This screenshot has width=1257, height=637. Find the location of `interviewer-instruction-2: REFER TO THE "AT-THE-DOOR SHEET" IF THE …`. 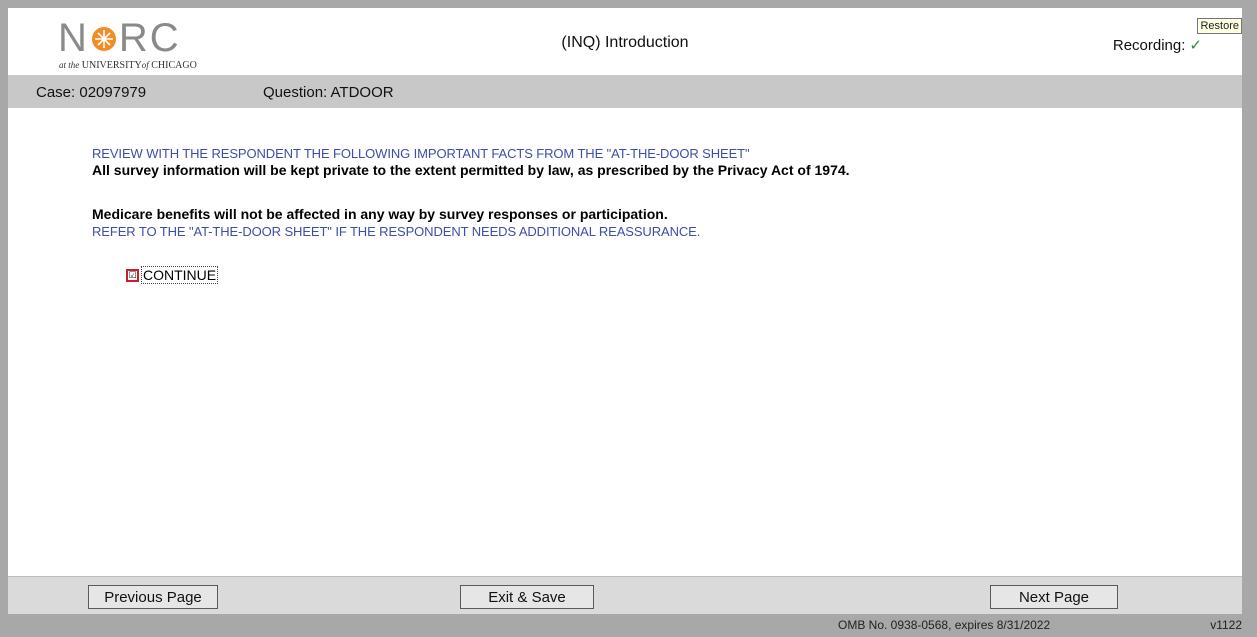

interviewer-instruction-2: REFER TO THE "AT-THE-DOOR SHEET" IF THE … is located at coordinates (396, 231).